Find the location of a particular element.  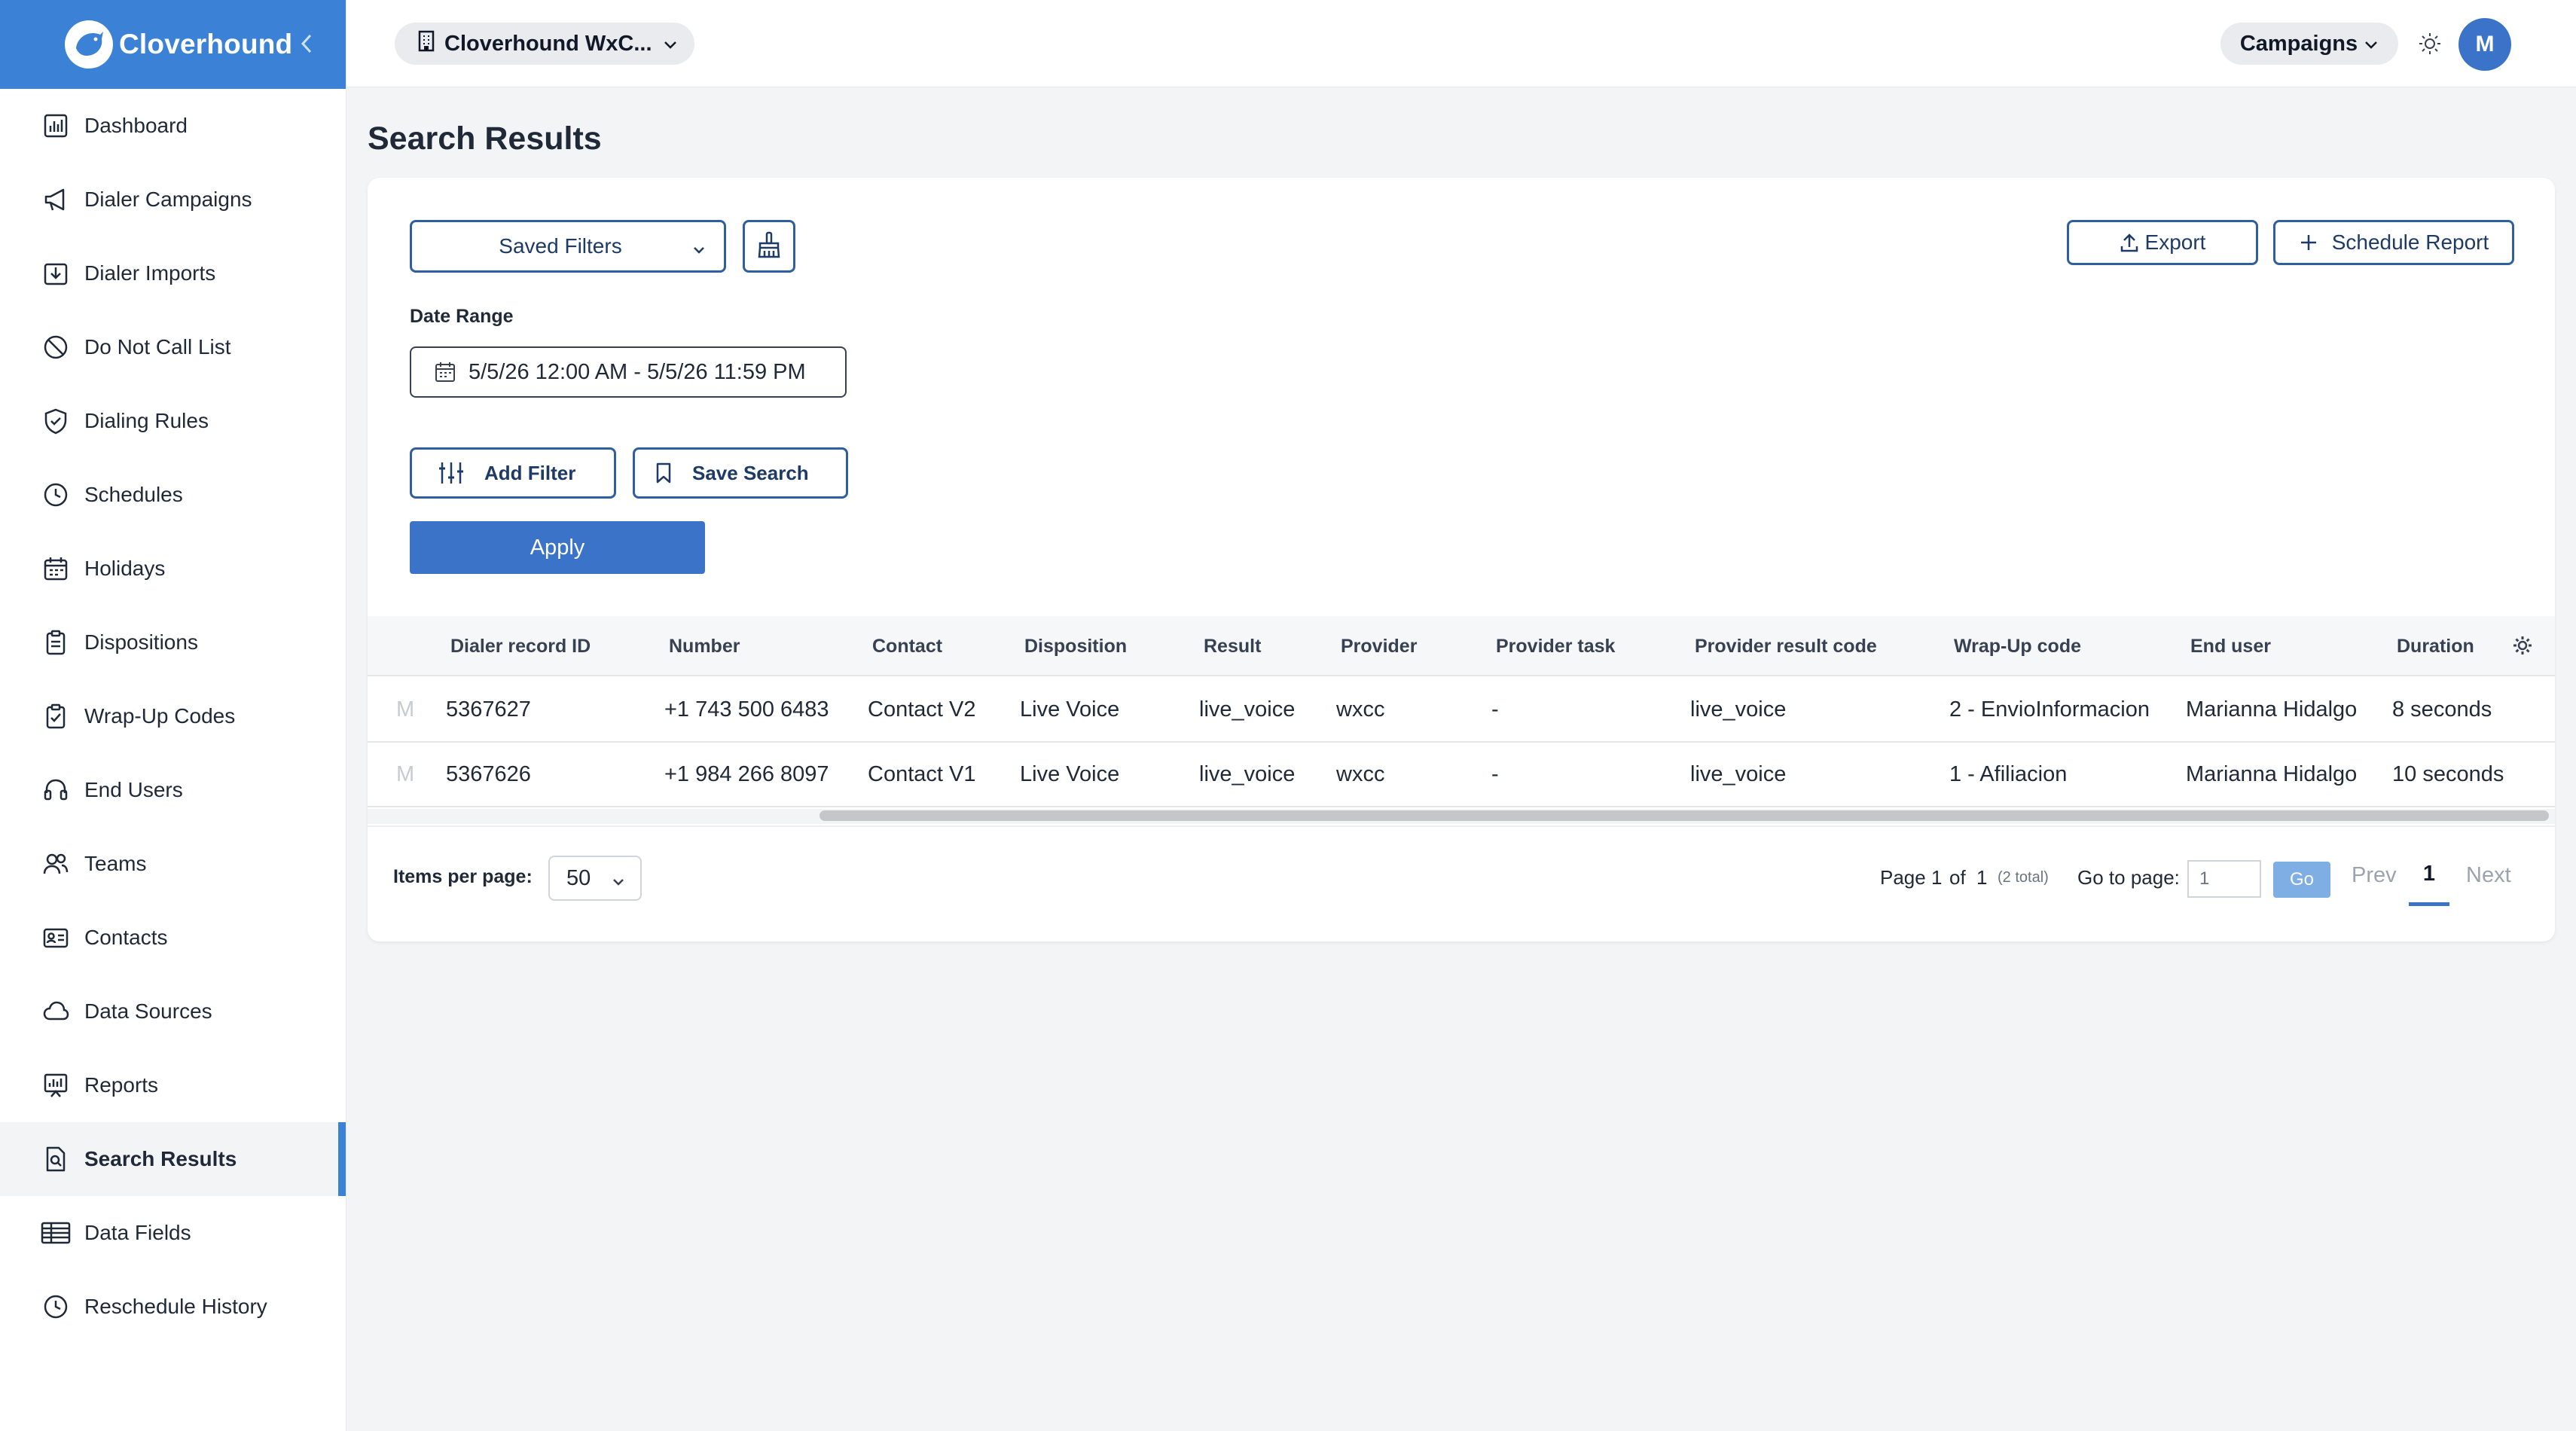

collapse-sidebar-button is located at coordinates (307, 43).